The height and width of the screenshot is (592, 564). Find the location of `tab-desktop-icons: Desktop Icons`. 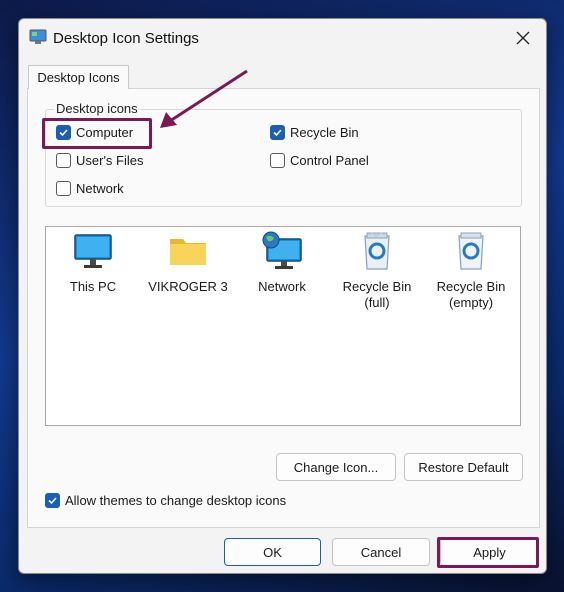

tab-desktop-icons: Desktop Icons is located at coordinates (78, 77).